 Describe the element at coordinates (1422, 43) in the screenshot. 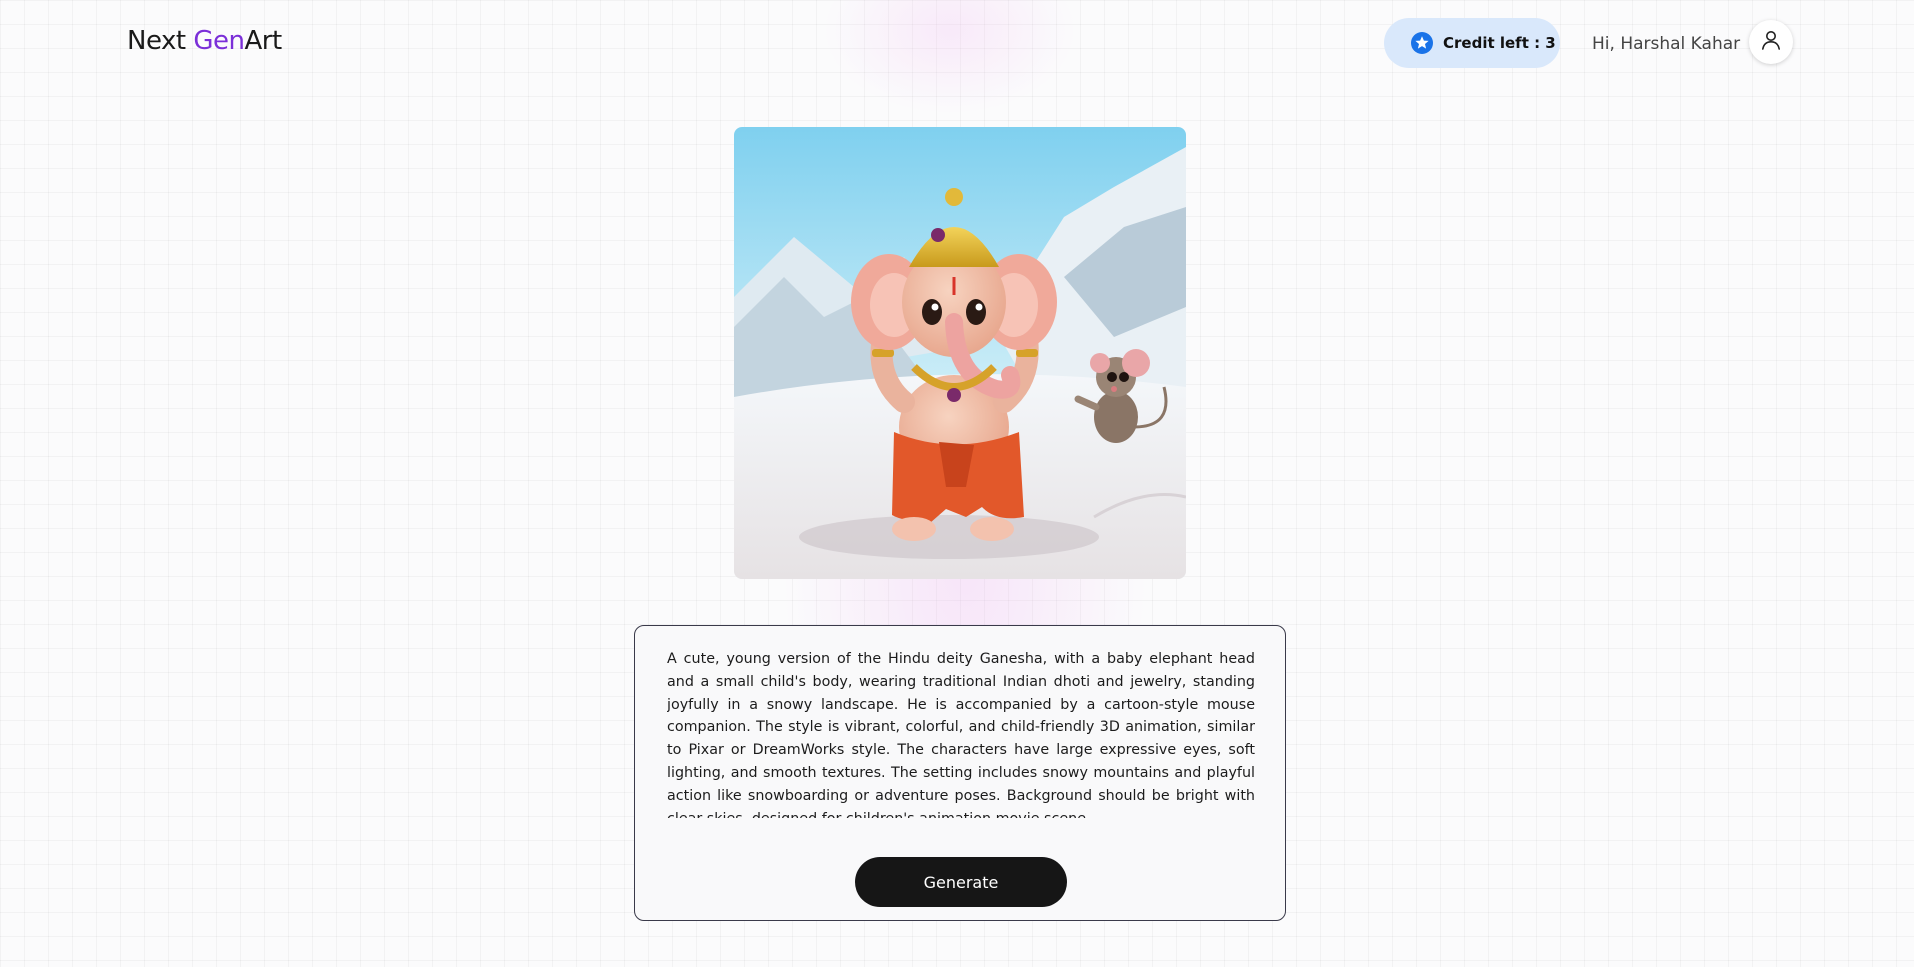

I see `star-badge-icon` at that location.